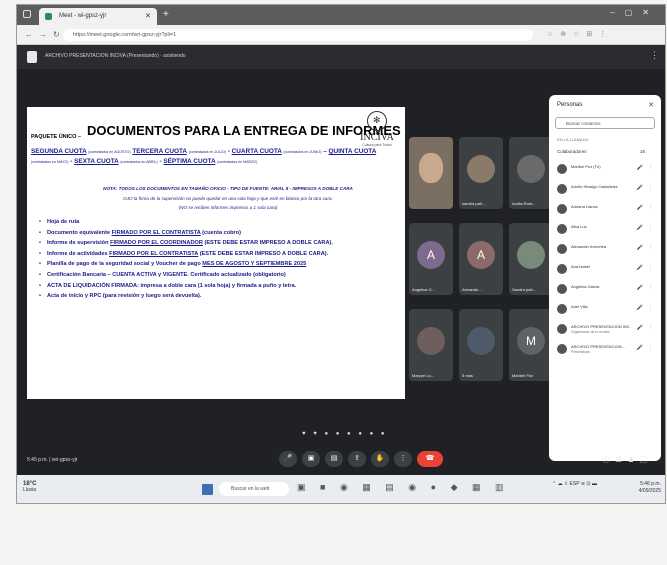 Image resolution: width=667 pixels, height=565 pixels. I want to click on more-button: ⋮, so click(403, 459).